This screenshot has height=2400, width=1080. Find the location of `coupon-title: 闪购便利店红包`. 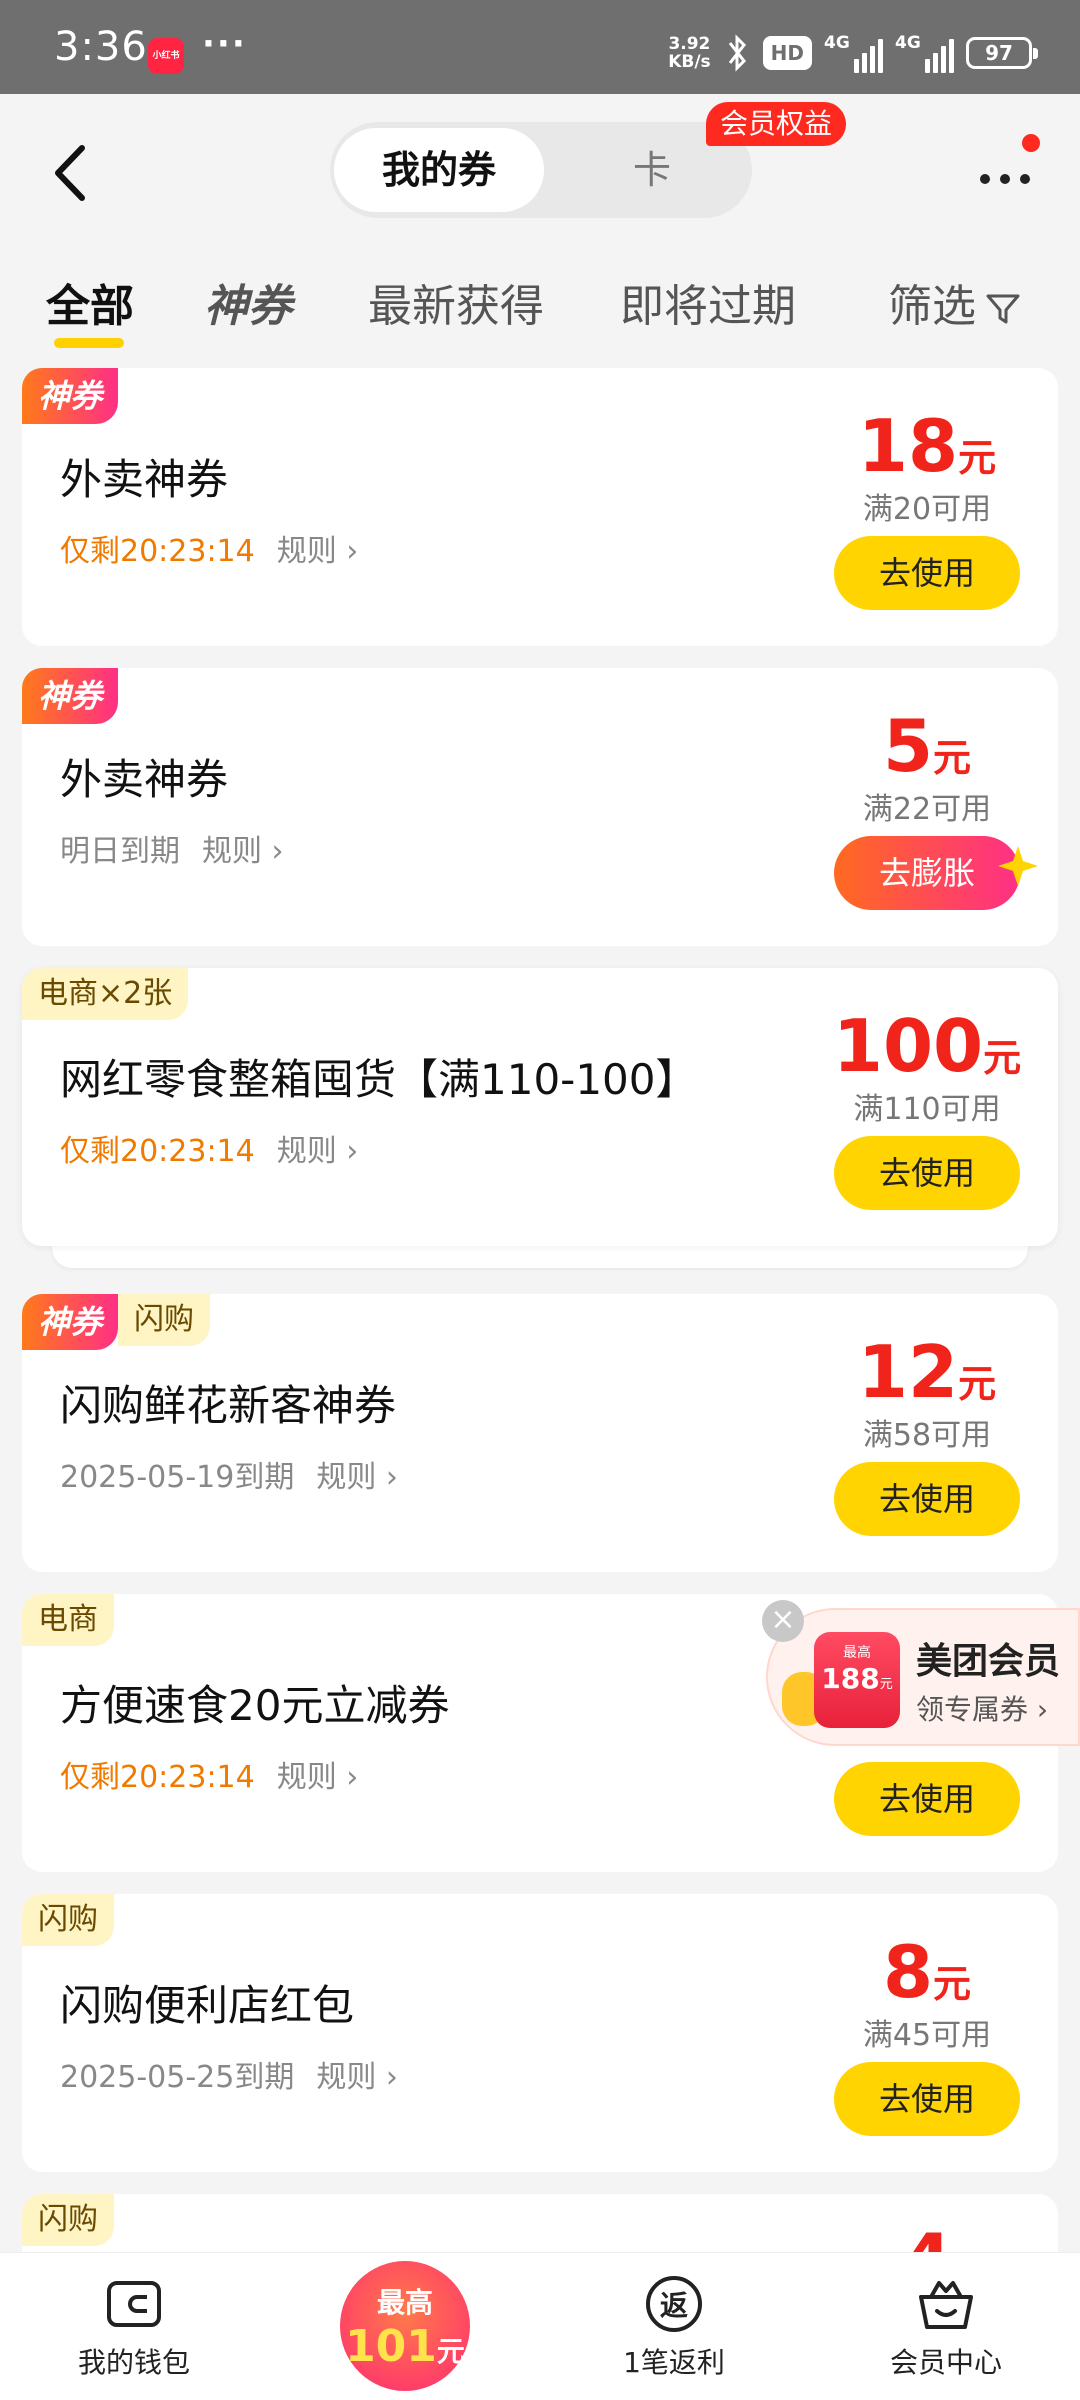

coupon-title: 闪购便利店红包 is located at coordinates (207, 2005).